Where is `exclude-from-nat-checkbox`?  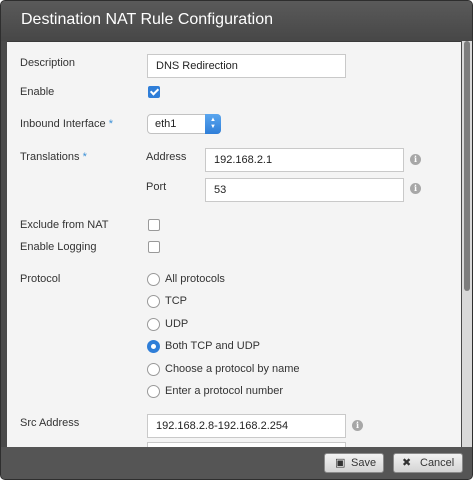
exclude-from-nat-checkbox is located at coordinates (154, 225).